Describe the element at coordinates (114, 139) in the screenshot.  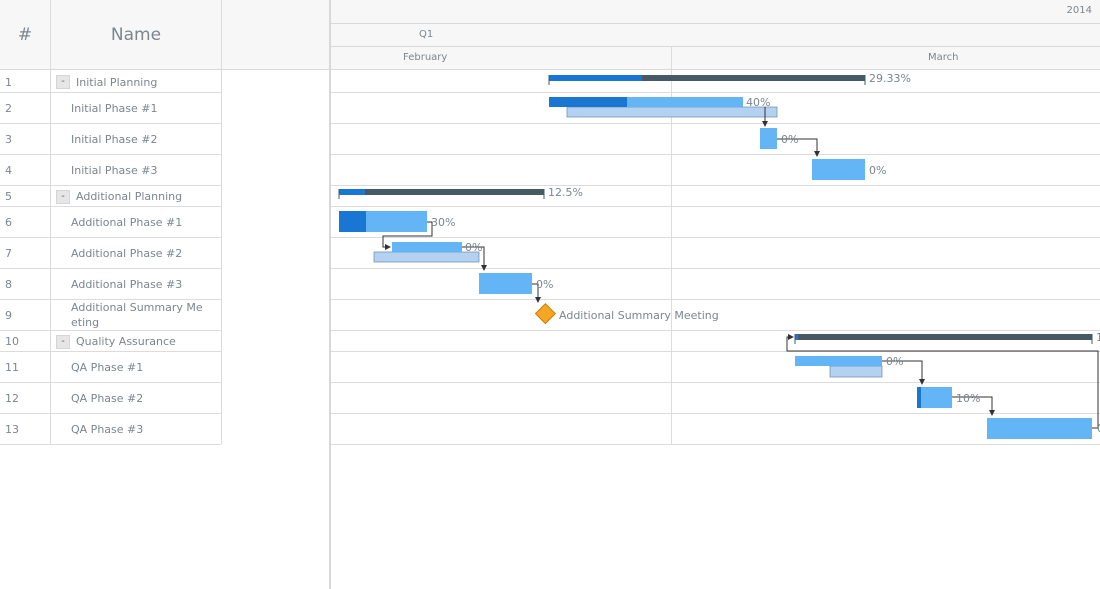
I see `task-name: Initial Phase #2` at that location.